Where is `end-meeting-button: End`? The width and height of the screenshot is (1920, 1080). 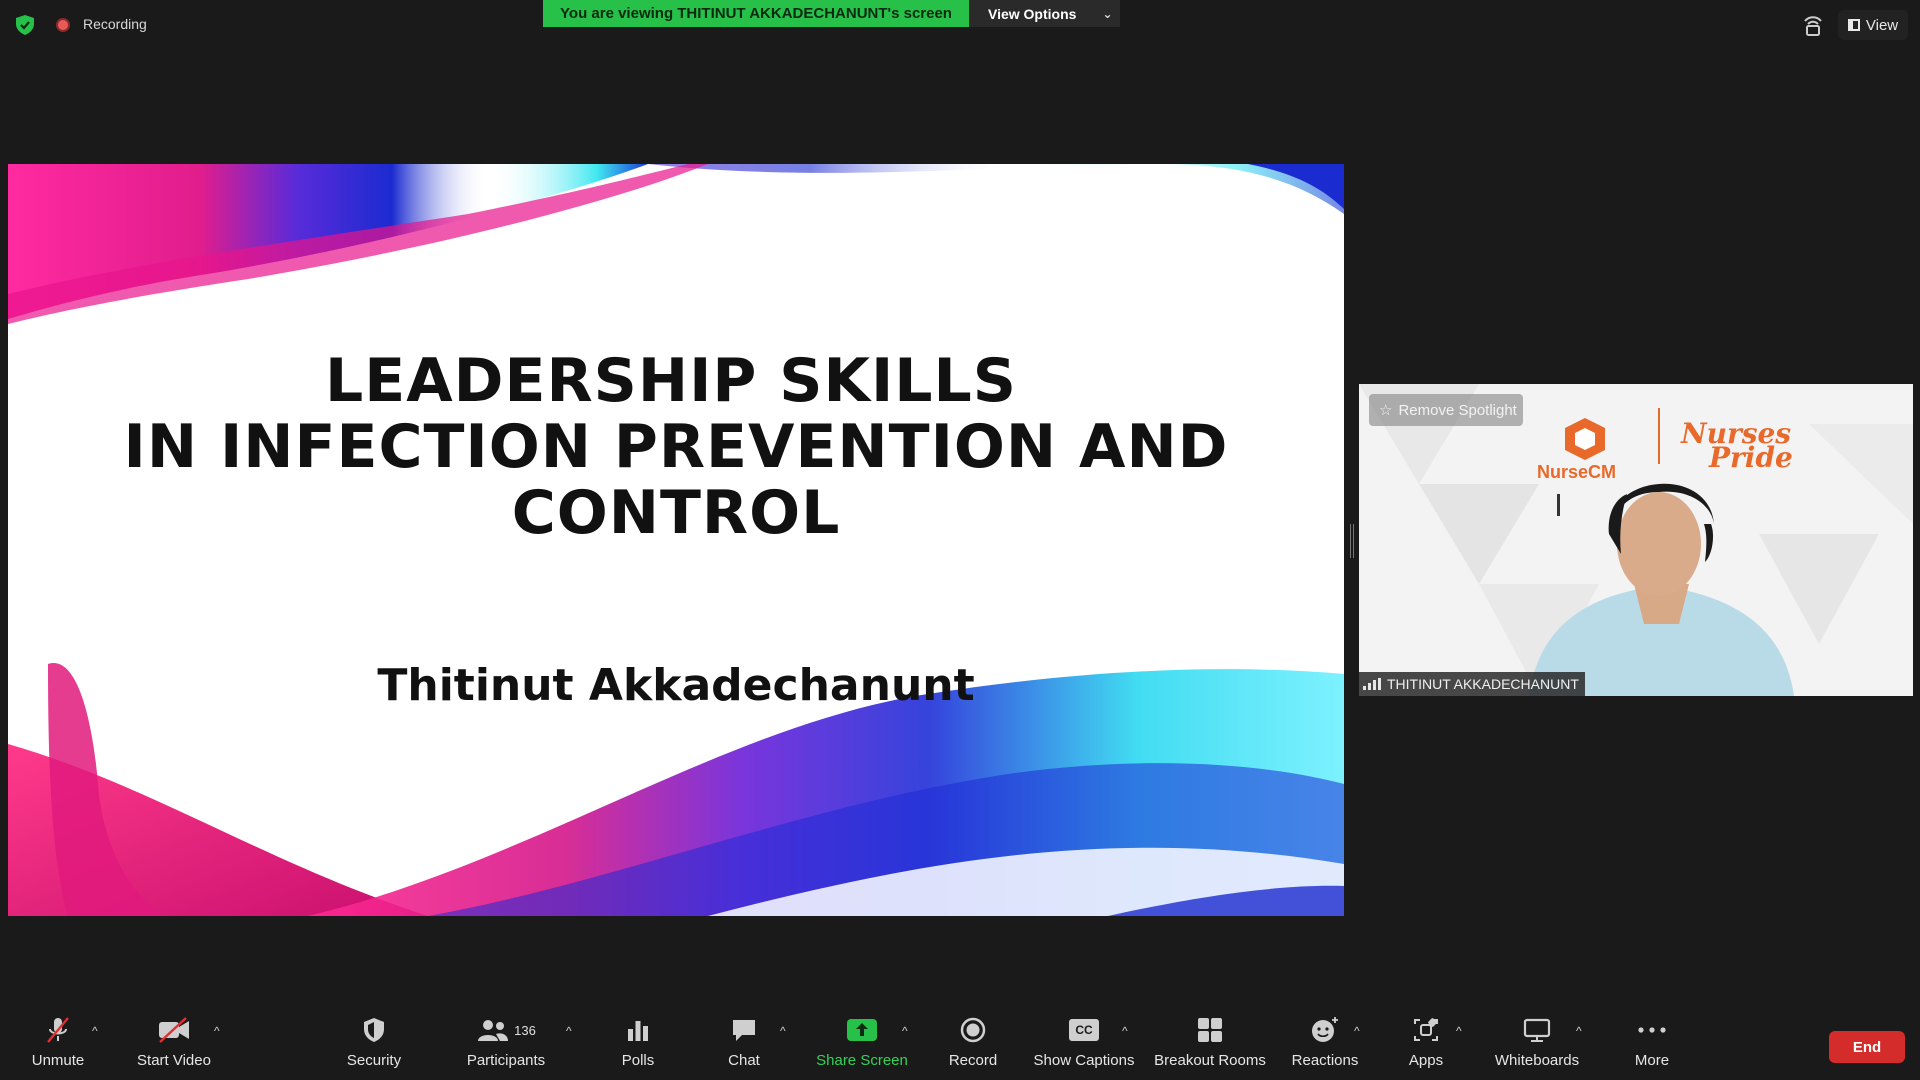
end-meeting-button: End is located at coordinates (1867, 1047).